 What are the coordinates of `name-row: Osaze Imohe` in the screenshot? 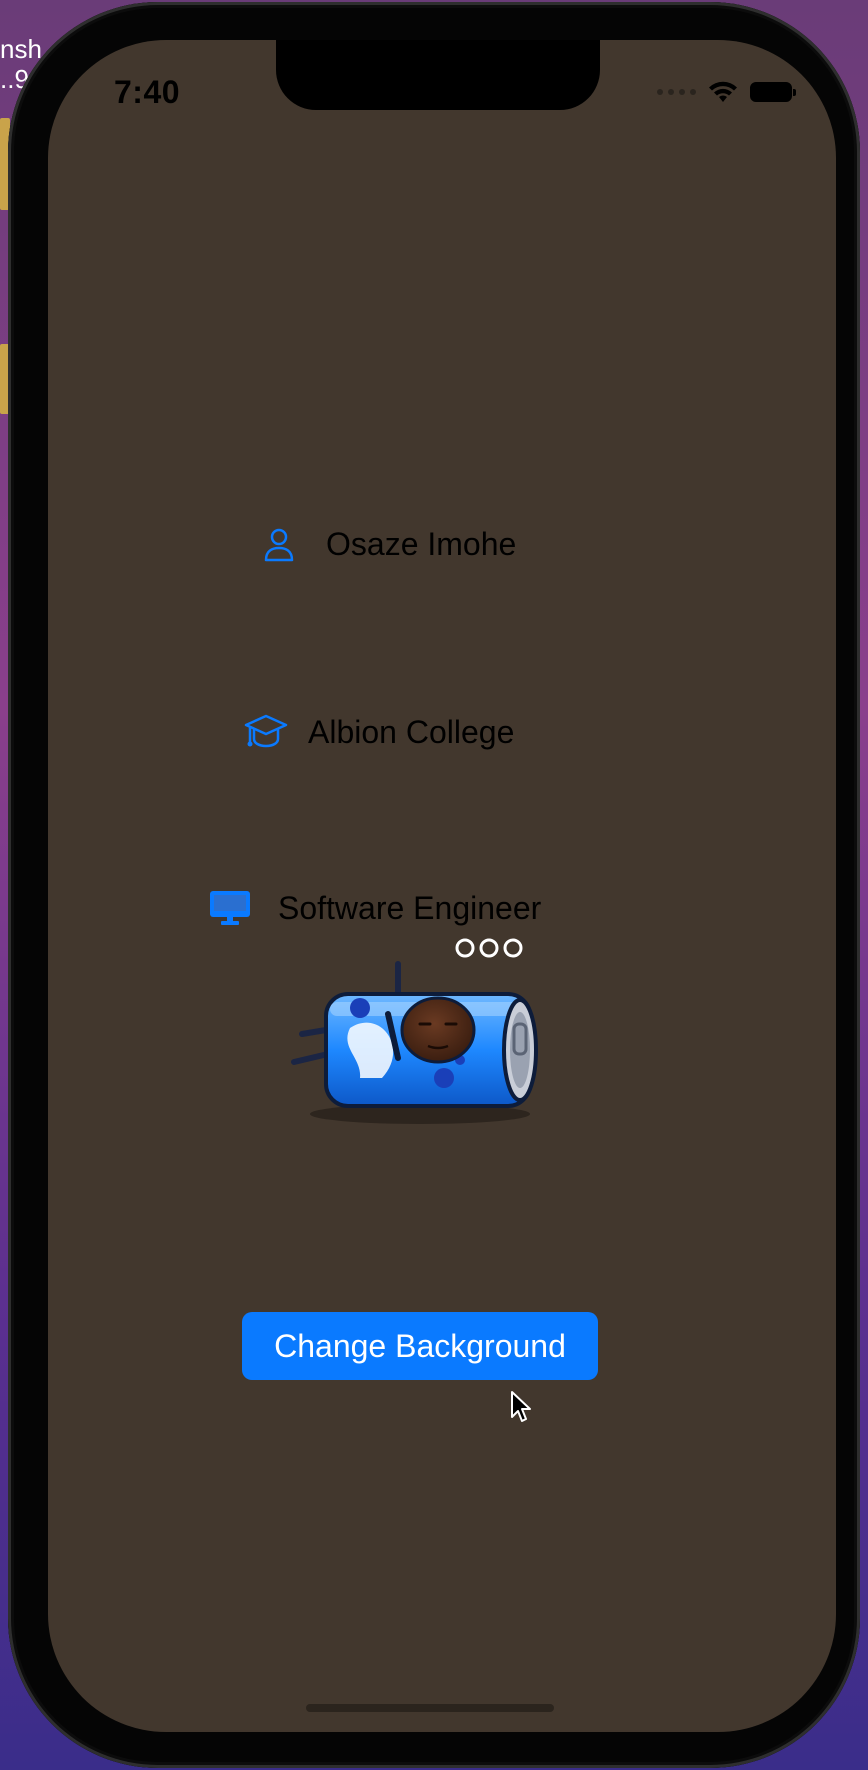 It's located at (389, 544).